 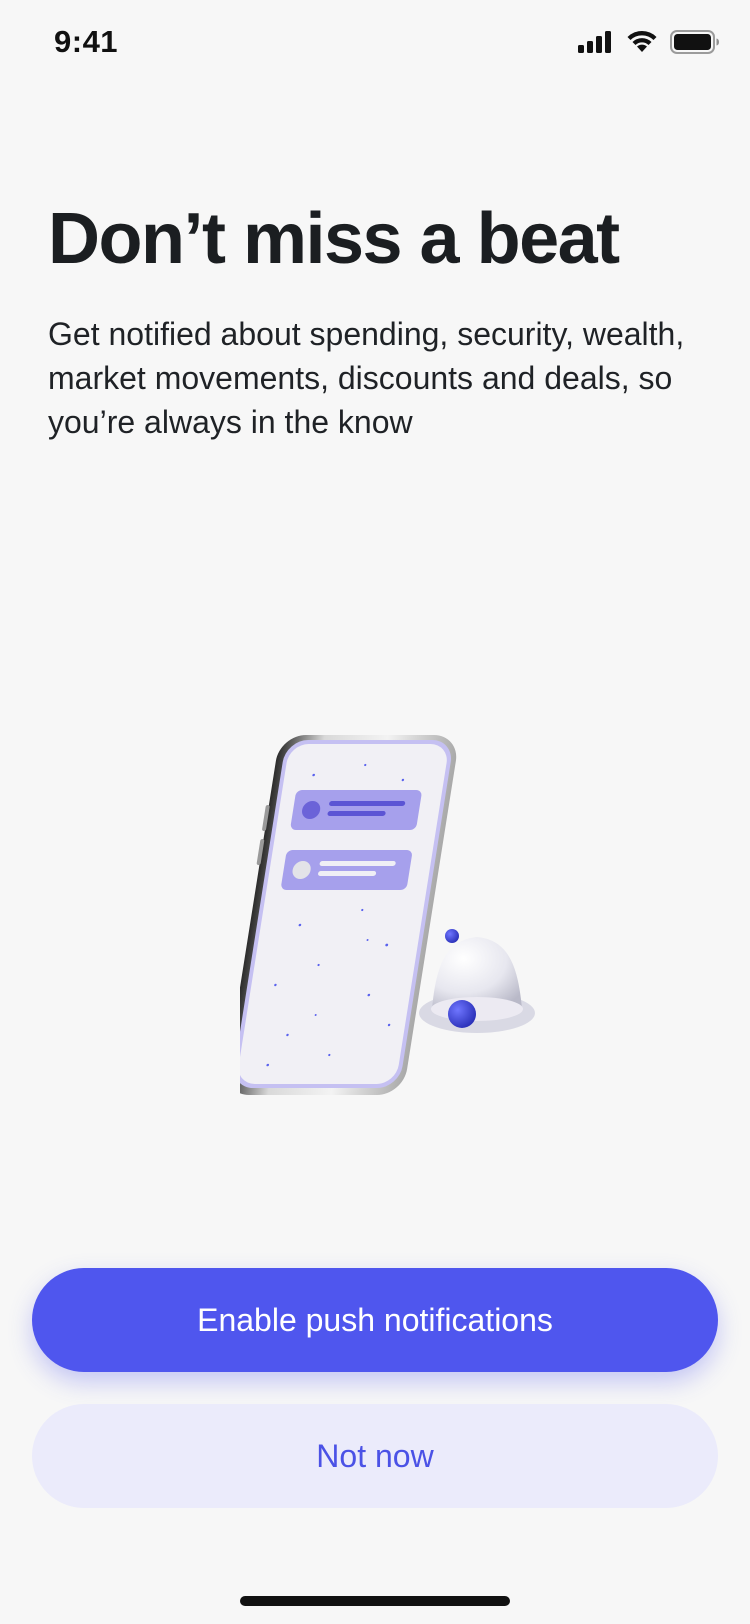 What do you see at coordinates (375, 1320) in the screenshot?
I see `enable-push-notifications-button: Enable push notifications` at bounding box center [375, 1320].